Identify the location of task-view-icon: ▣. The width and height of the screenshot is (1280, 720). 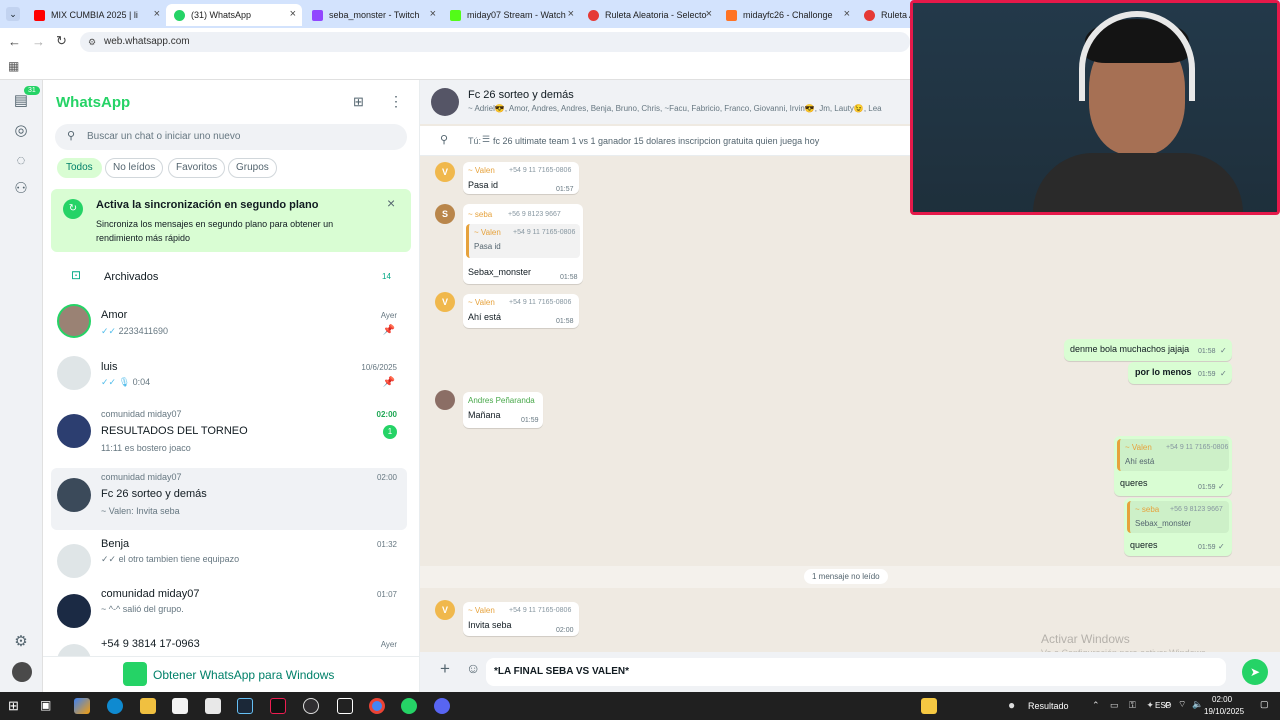
(45, 705).